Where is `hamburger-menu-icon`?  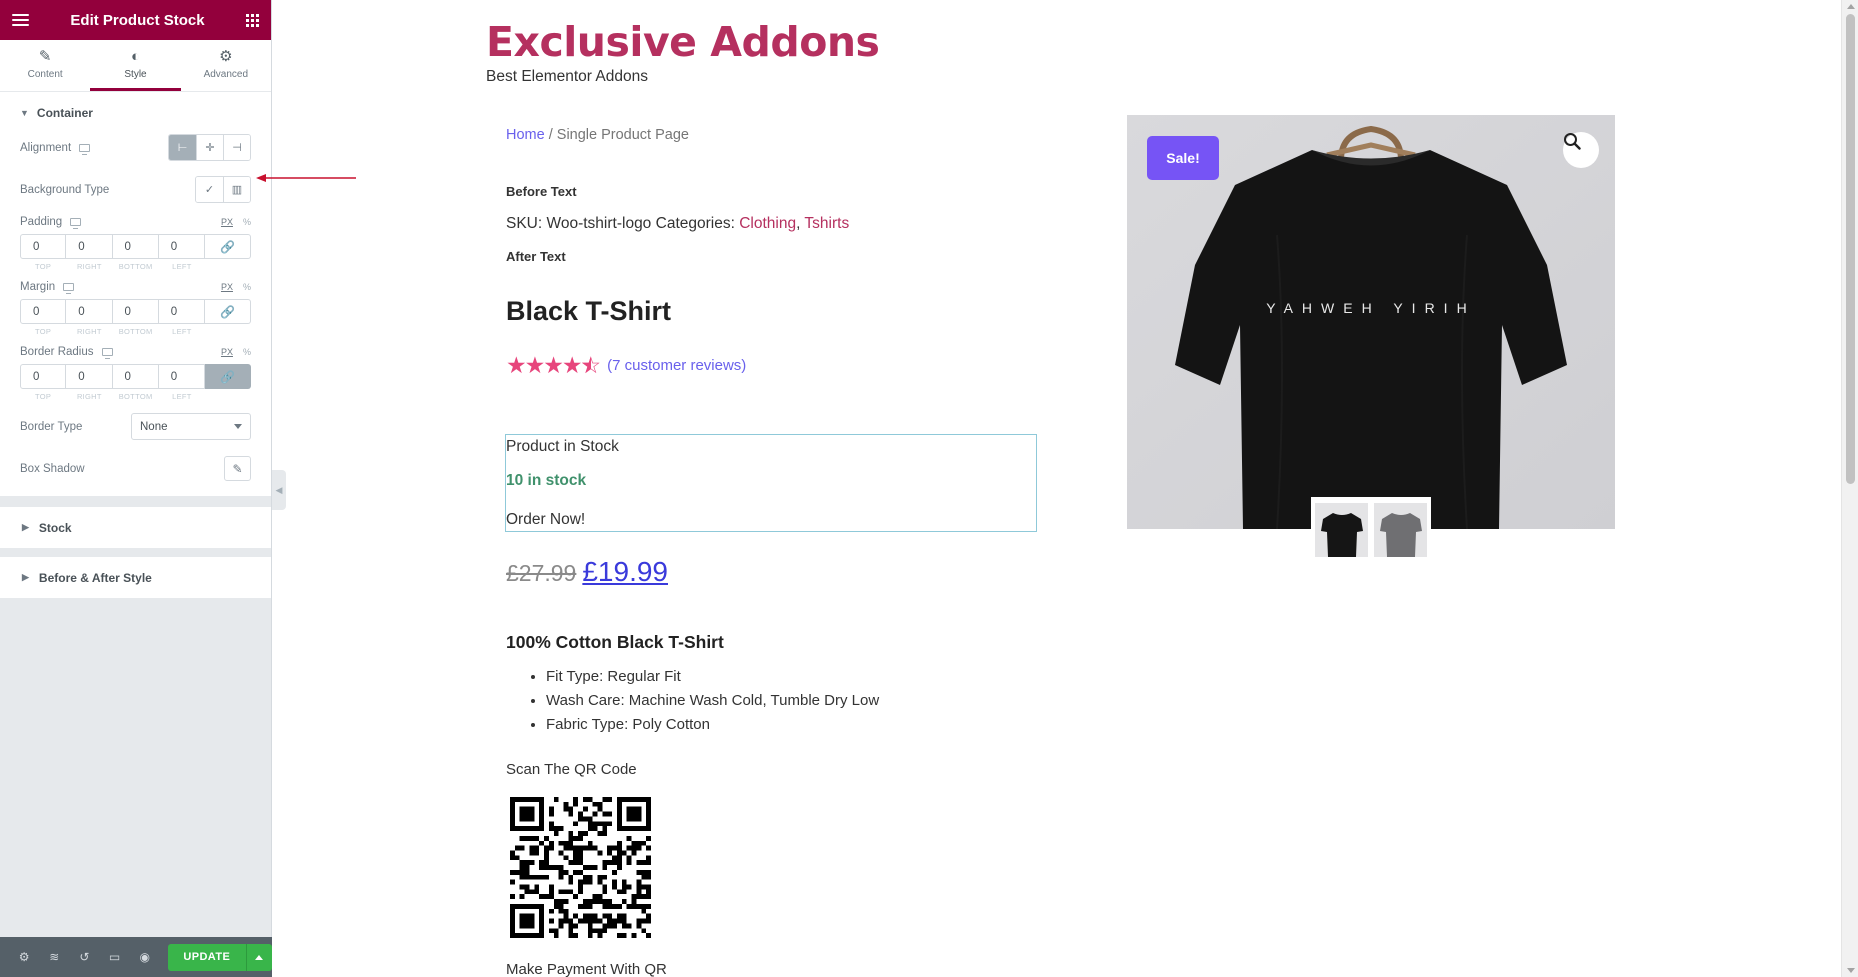
hamburger-menu-icon is located at coordinates (20, 20).